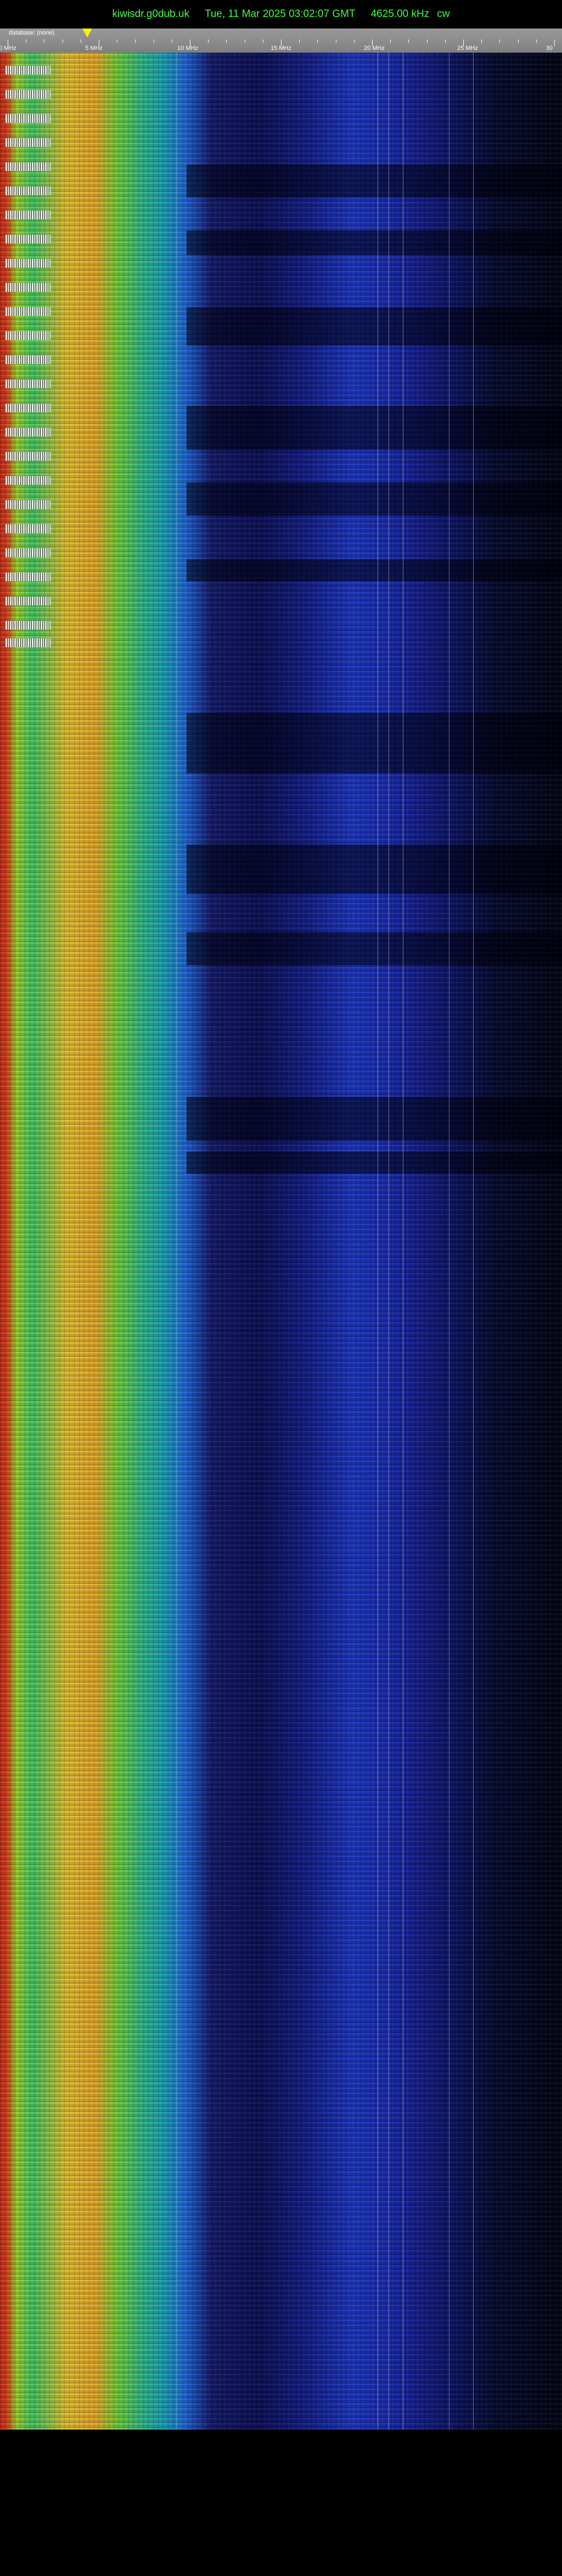  What do you see at coordinates (374, 49) in the screenshot?
I see `tick-label-20: 20 MHz` at bounding box center [374, 49].